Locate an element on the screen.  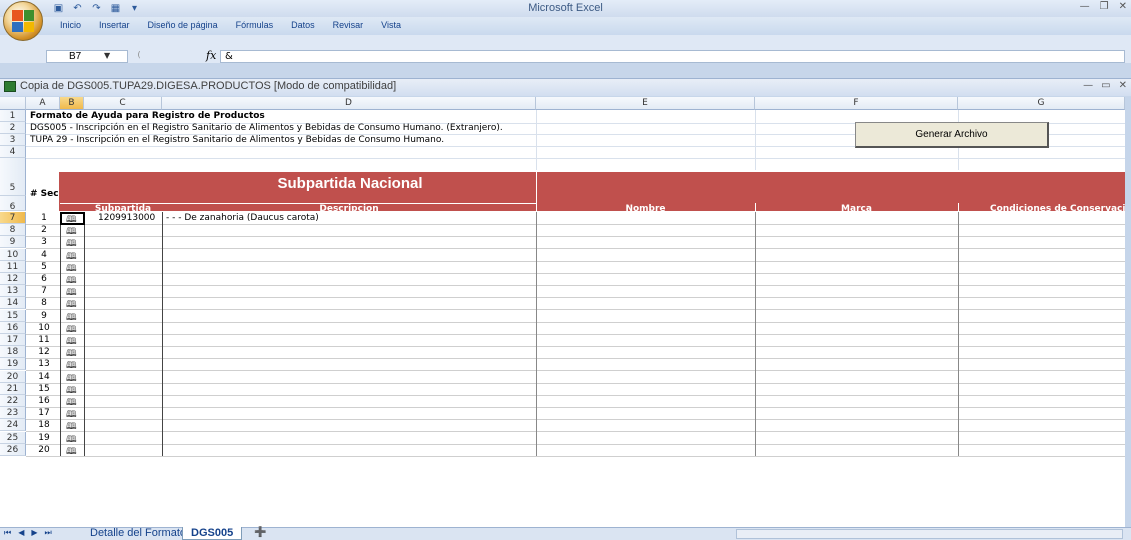
column-header-f: F is located at coordinates (856, 103).